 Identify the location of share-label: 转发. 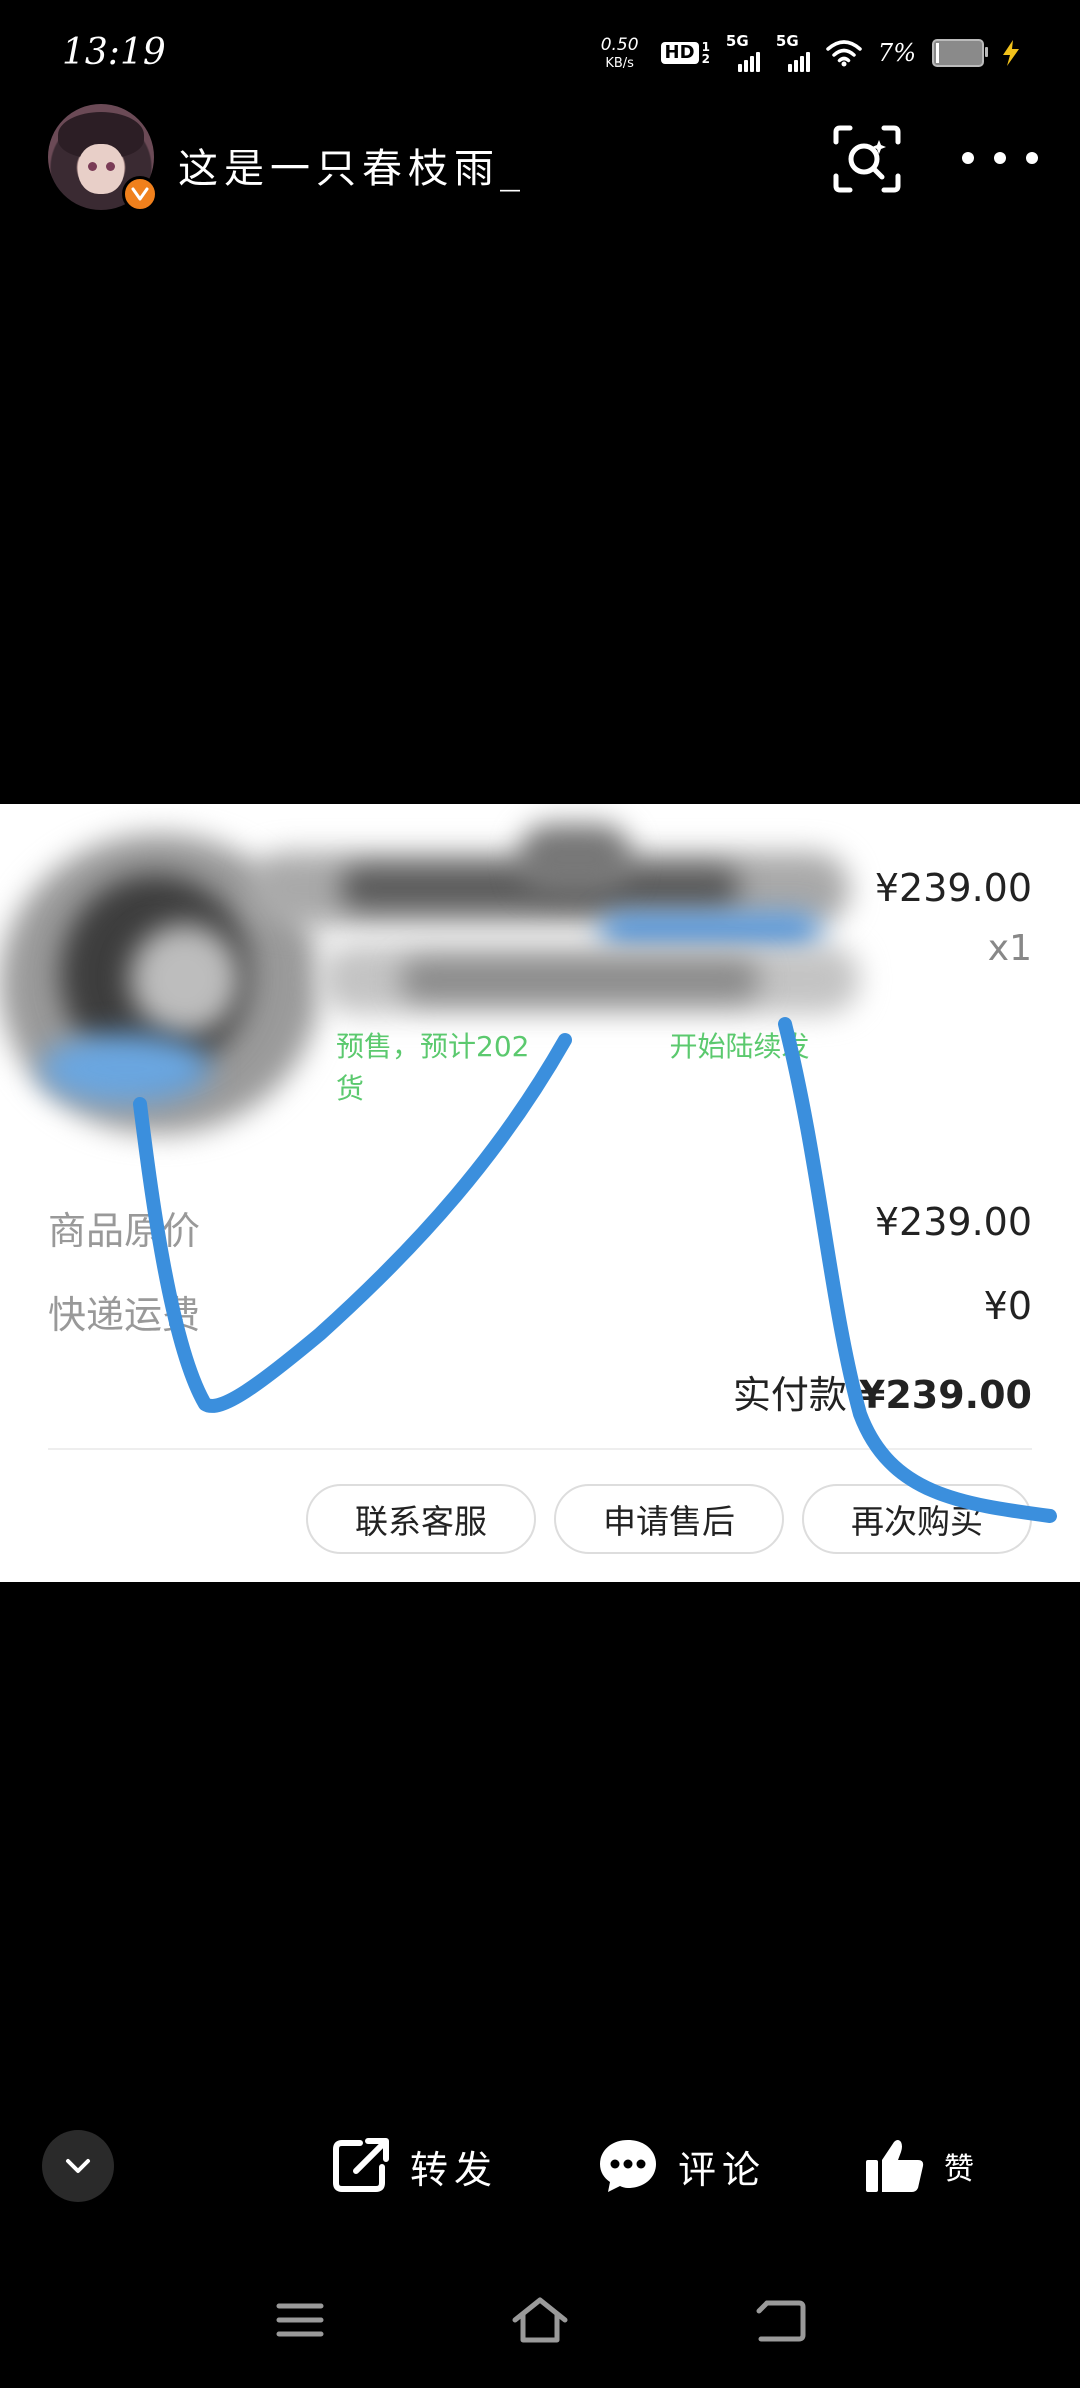
(454, 2169).